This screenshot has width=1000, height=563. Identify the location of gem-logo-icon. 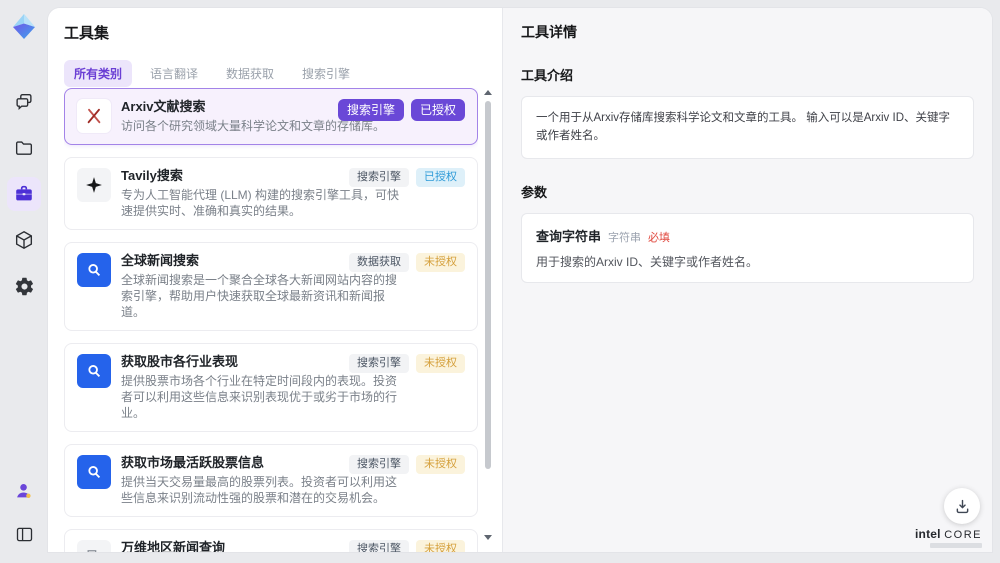
(24, 26).